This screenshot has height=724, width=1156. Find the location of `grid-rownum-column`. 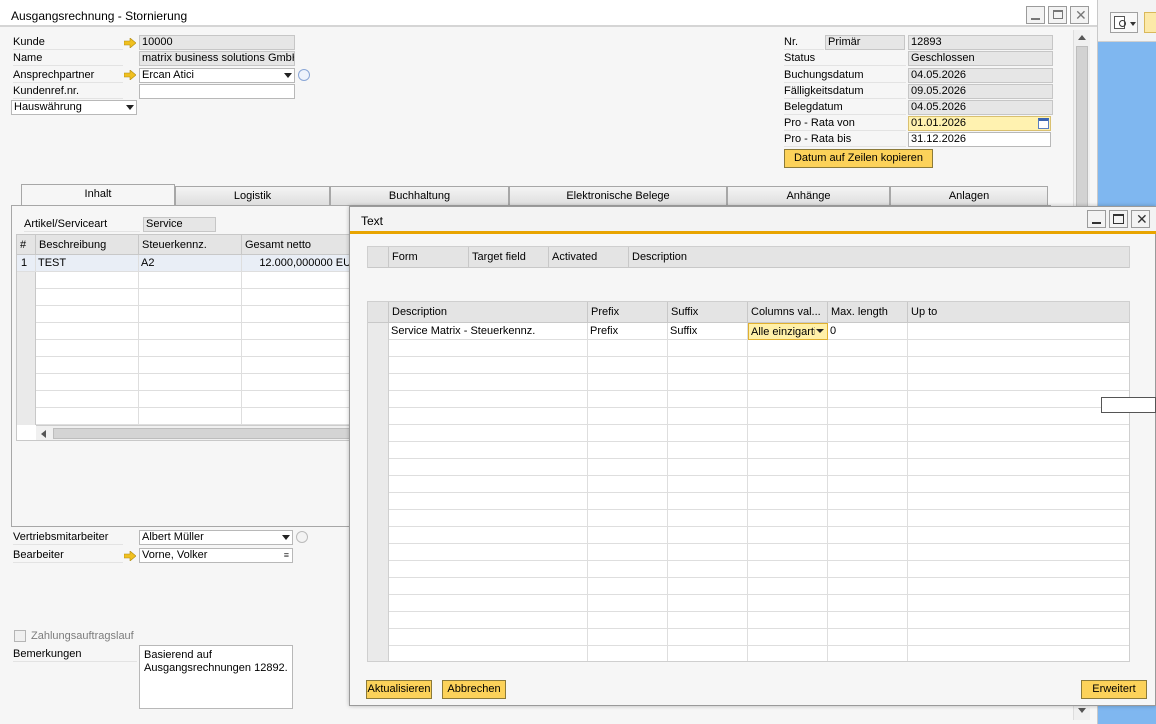

grid-rownum-column is located at coordinates (26, 348).